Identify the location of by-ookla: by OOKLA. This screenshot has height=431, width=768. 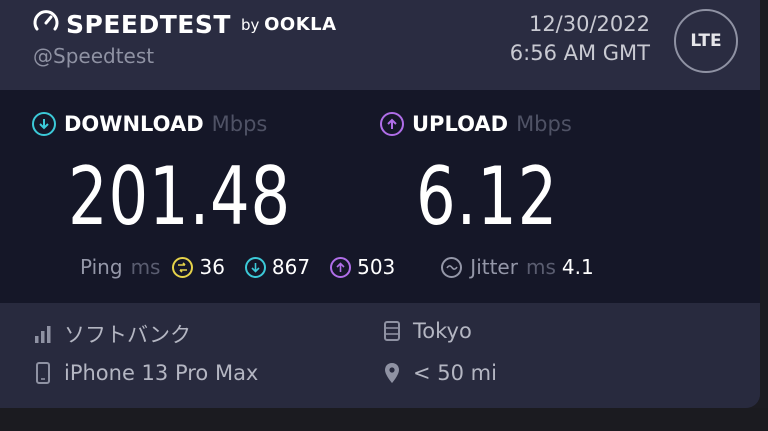
(289, 24).